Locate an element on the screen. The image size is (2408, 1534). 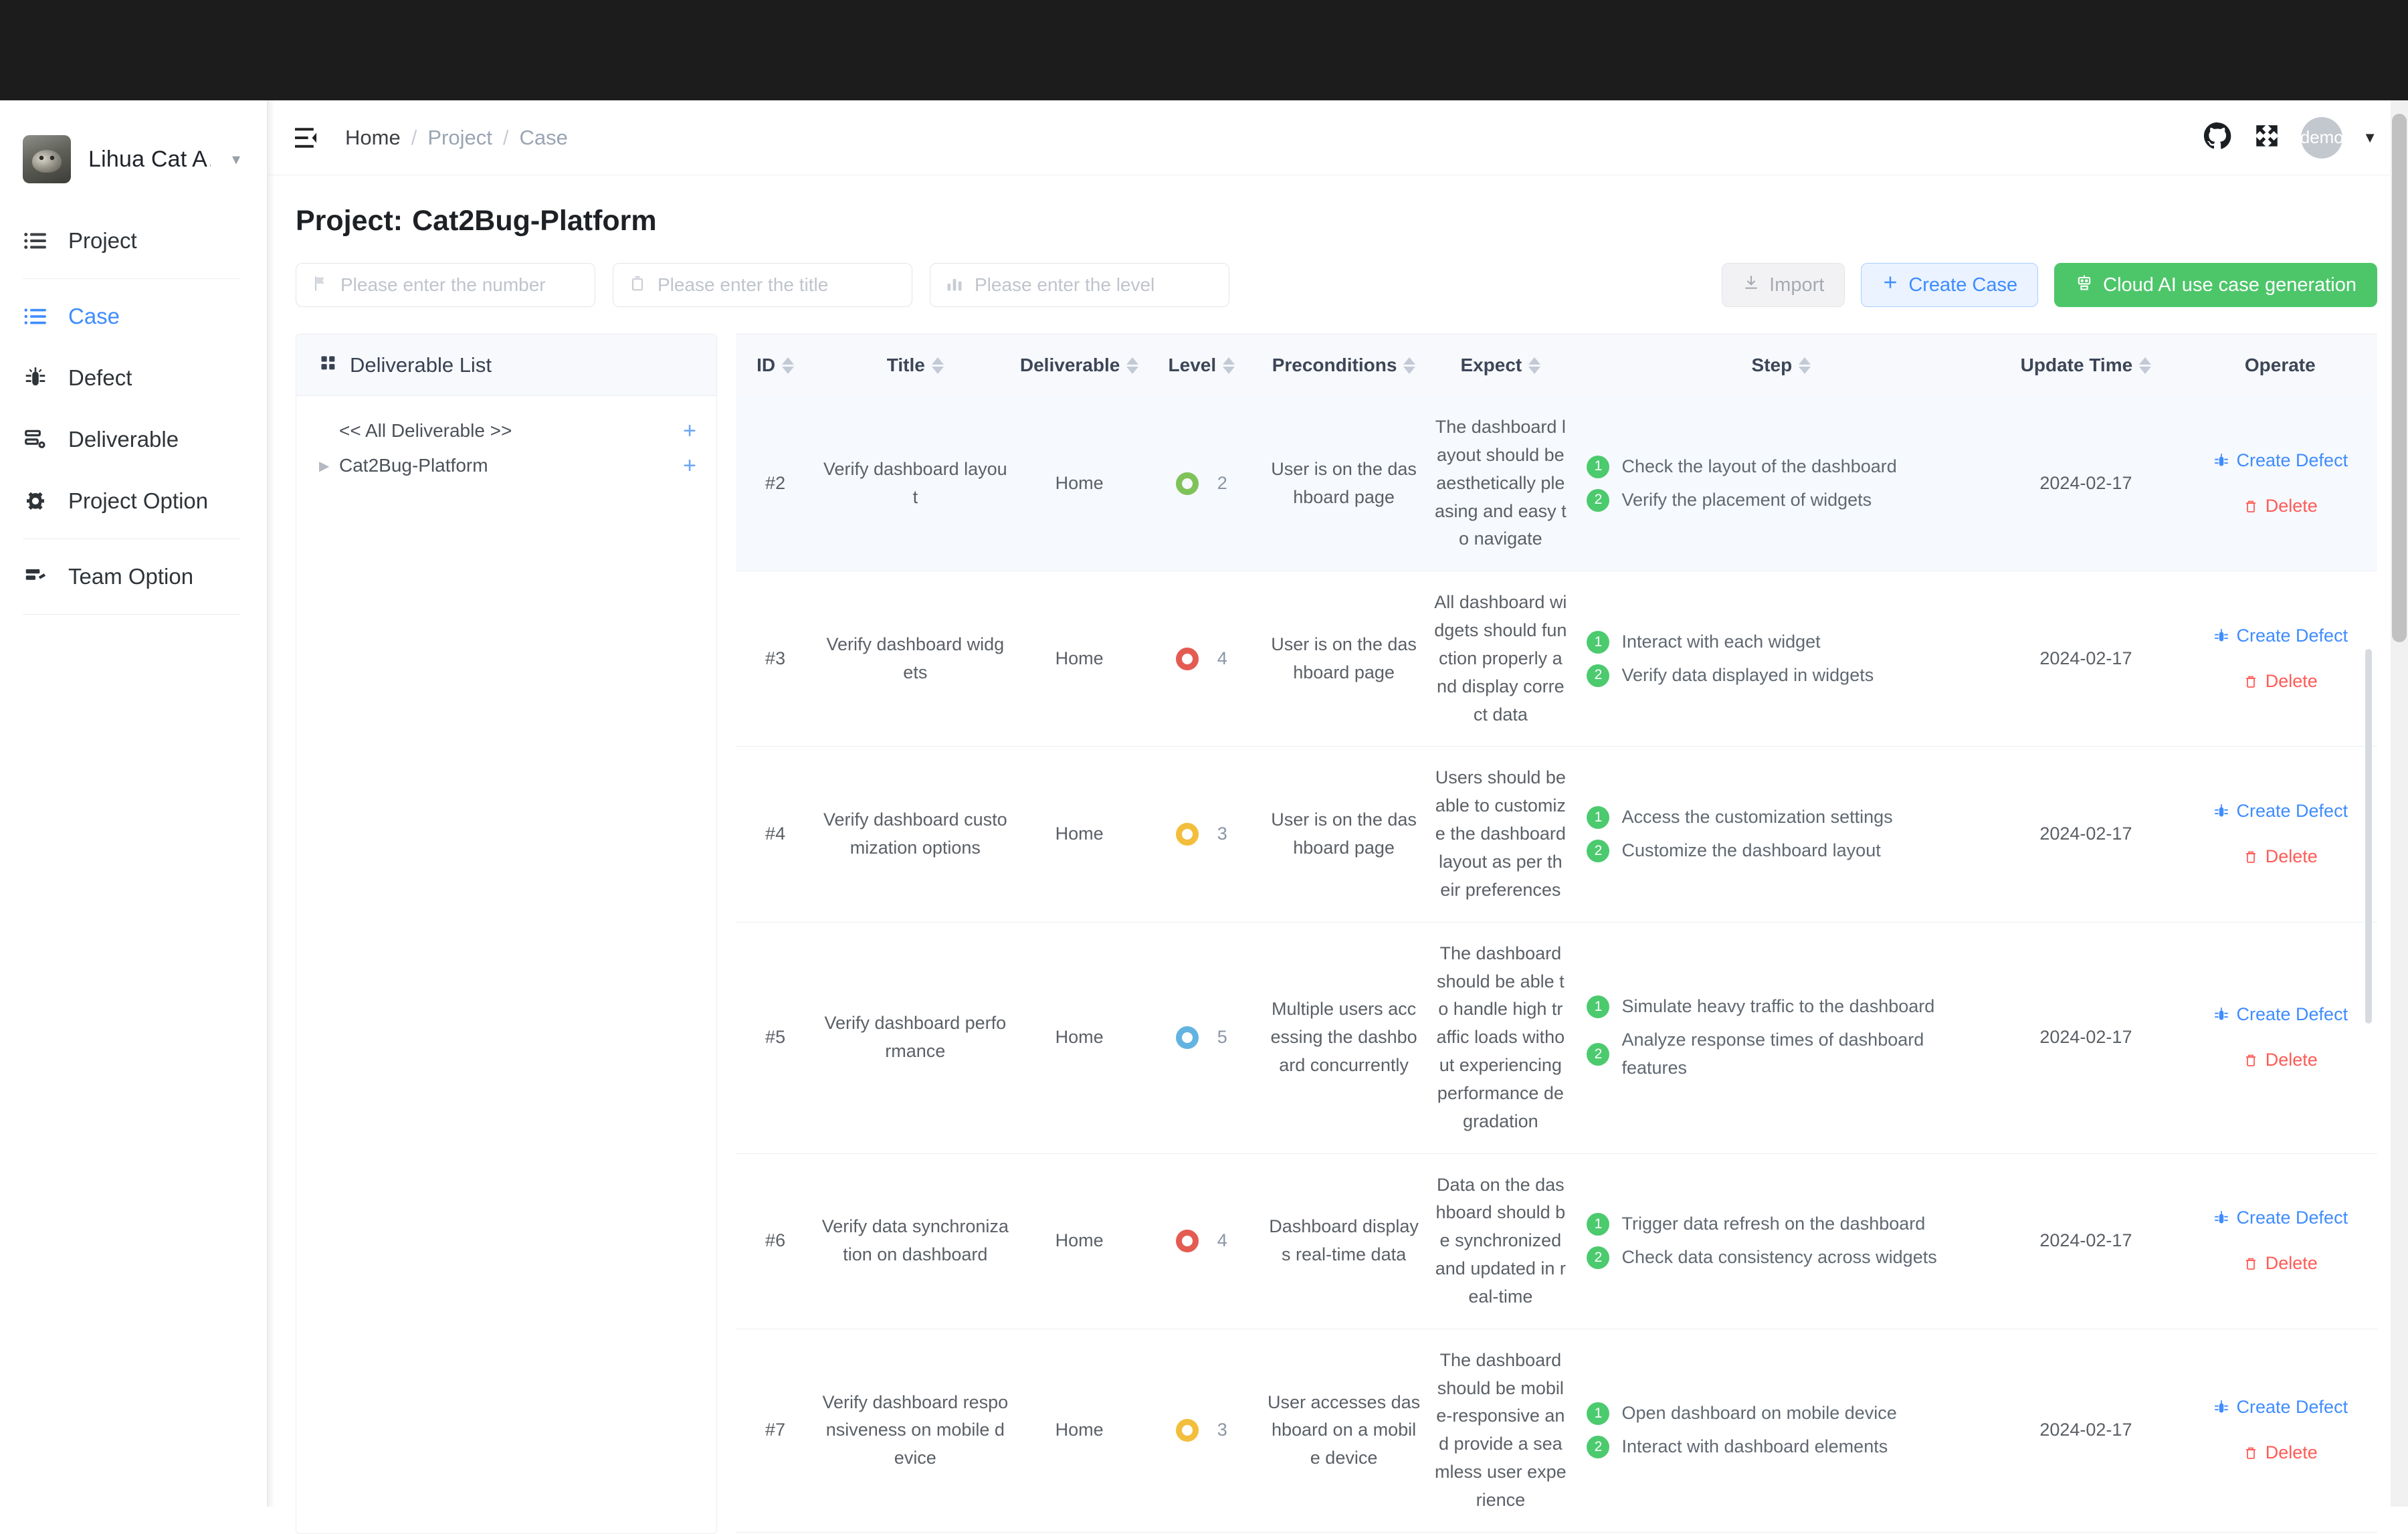
column-header-update-time: Update Time is located at coordinates (2086, 365).